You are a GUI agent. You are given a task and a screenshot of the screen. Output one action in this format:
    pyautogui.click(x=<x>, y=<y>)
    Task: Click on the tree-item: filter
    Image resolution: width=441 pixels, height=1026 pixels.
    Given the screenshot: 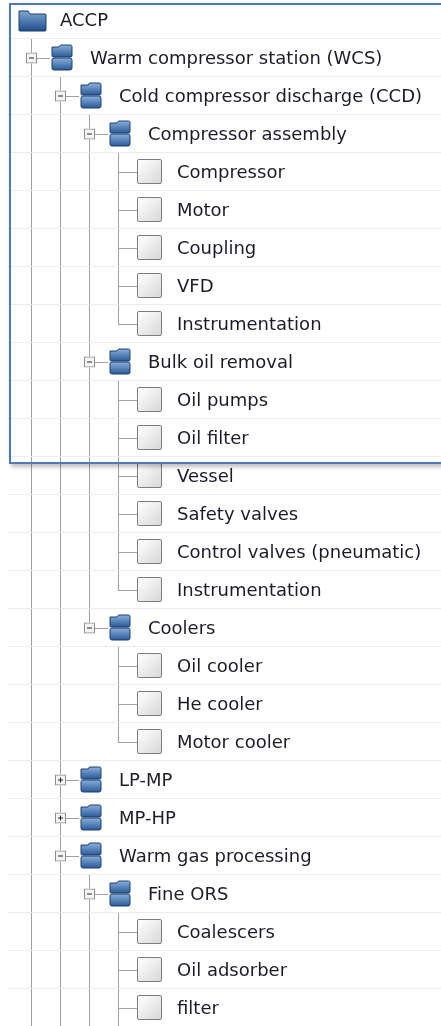 What is the action you would take?
    pyautogui.click(x=198, y=1007)
    